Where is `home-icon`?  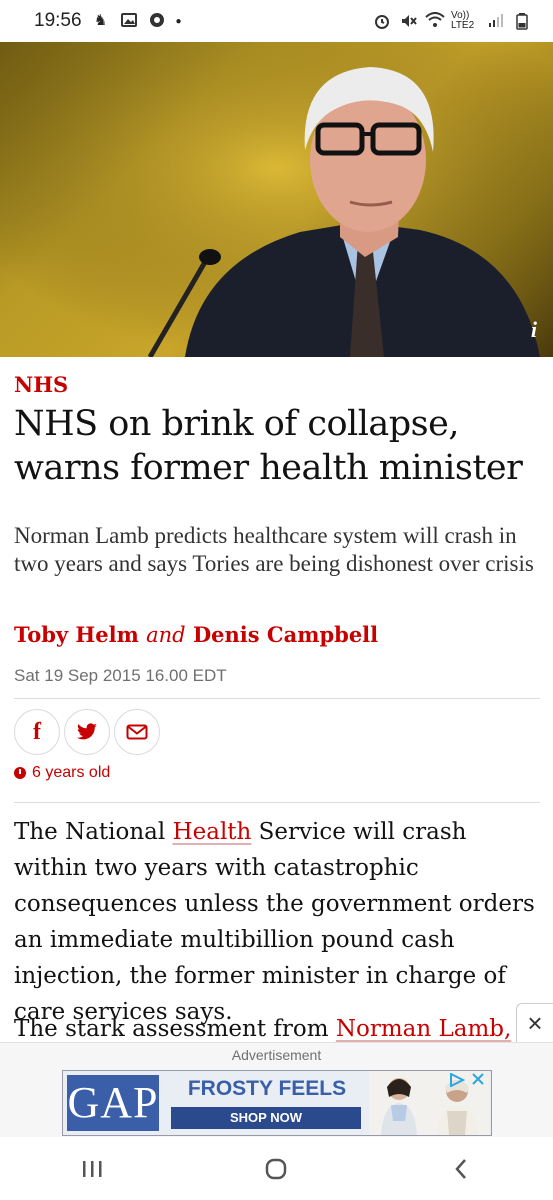
home-icon is located at coordinates (276, 1168).